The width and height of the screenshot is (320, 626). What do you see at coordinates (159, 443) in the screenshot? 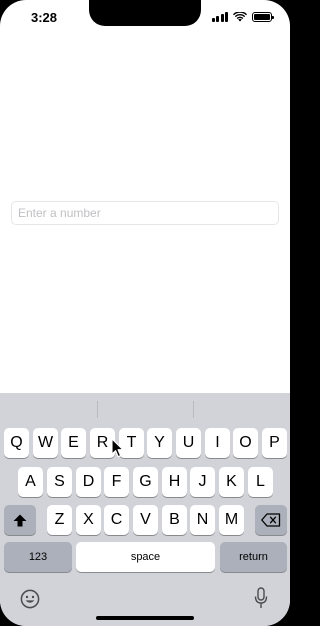
I see `key-y: Y` at bounding box center [159, 443].